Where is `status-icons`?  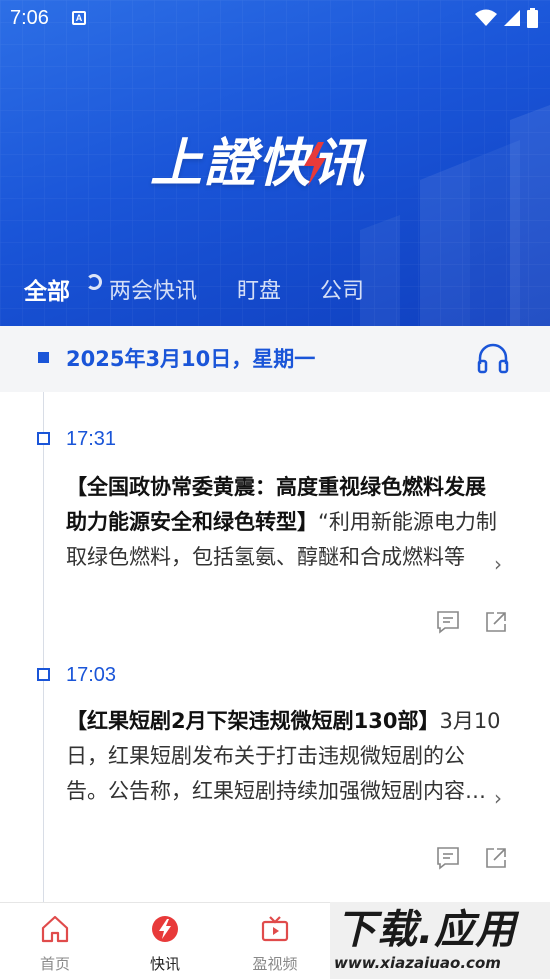 status-icons is located at coordinates (506, 18).